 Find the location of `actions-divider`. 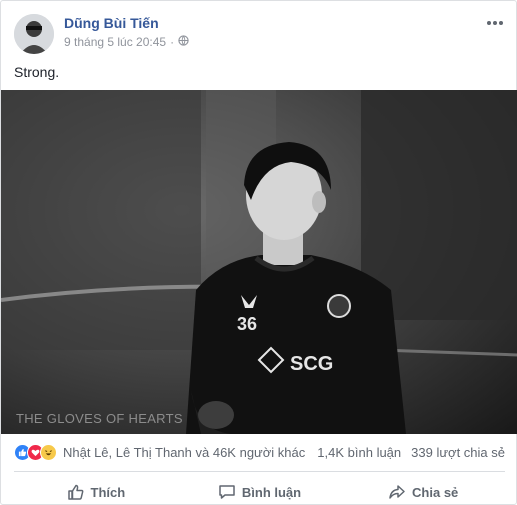

actions-divider is located at coordinates (259, 471).